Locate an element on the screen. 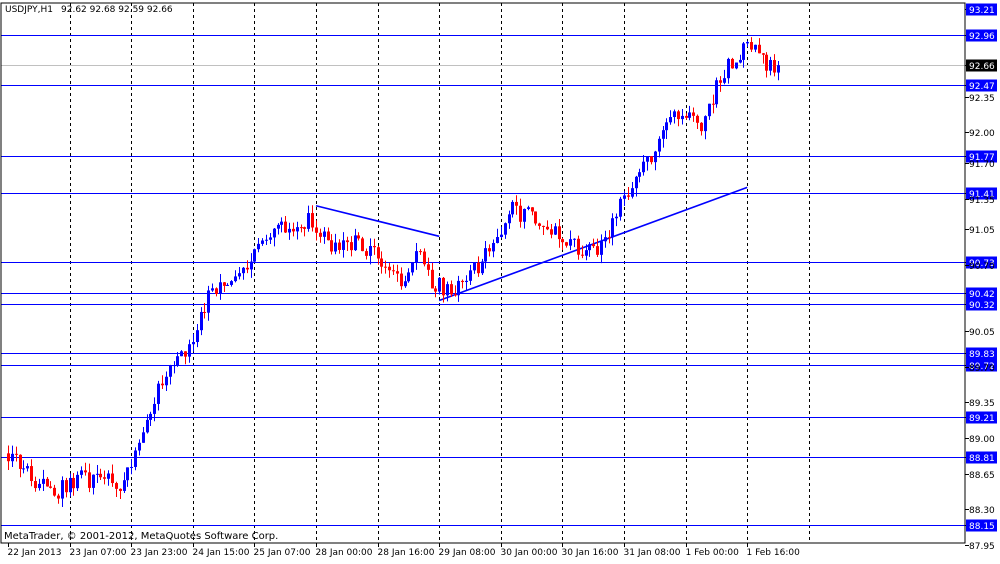  y-tick-label: 89.83 is located at coordinates (982, 355).